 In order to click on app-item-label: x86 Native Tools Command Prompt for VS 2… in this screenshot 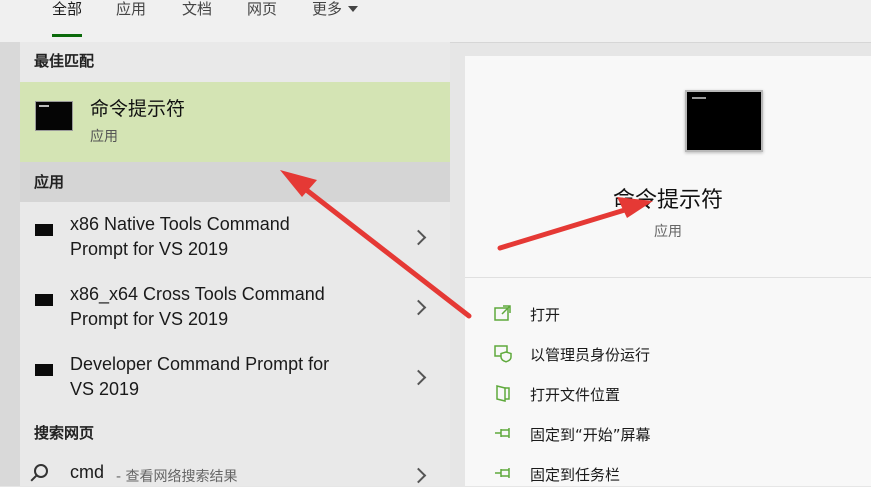, I will do `click(230, 237)`.